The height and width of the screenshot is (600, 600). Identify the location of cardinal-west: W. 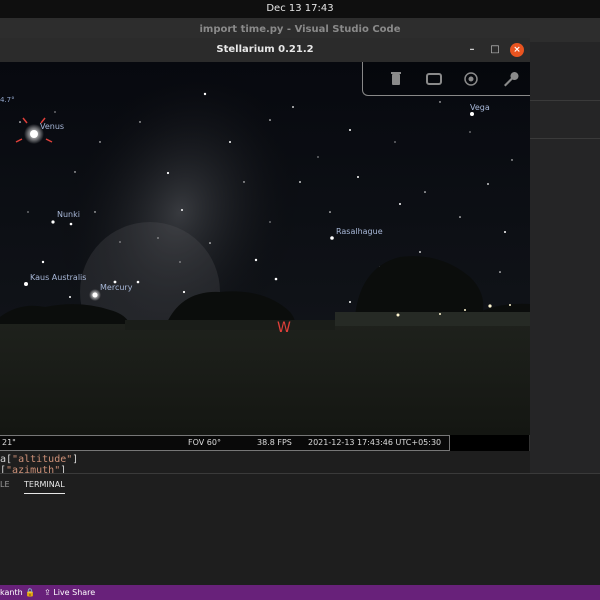
(284, 328).